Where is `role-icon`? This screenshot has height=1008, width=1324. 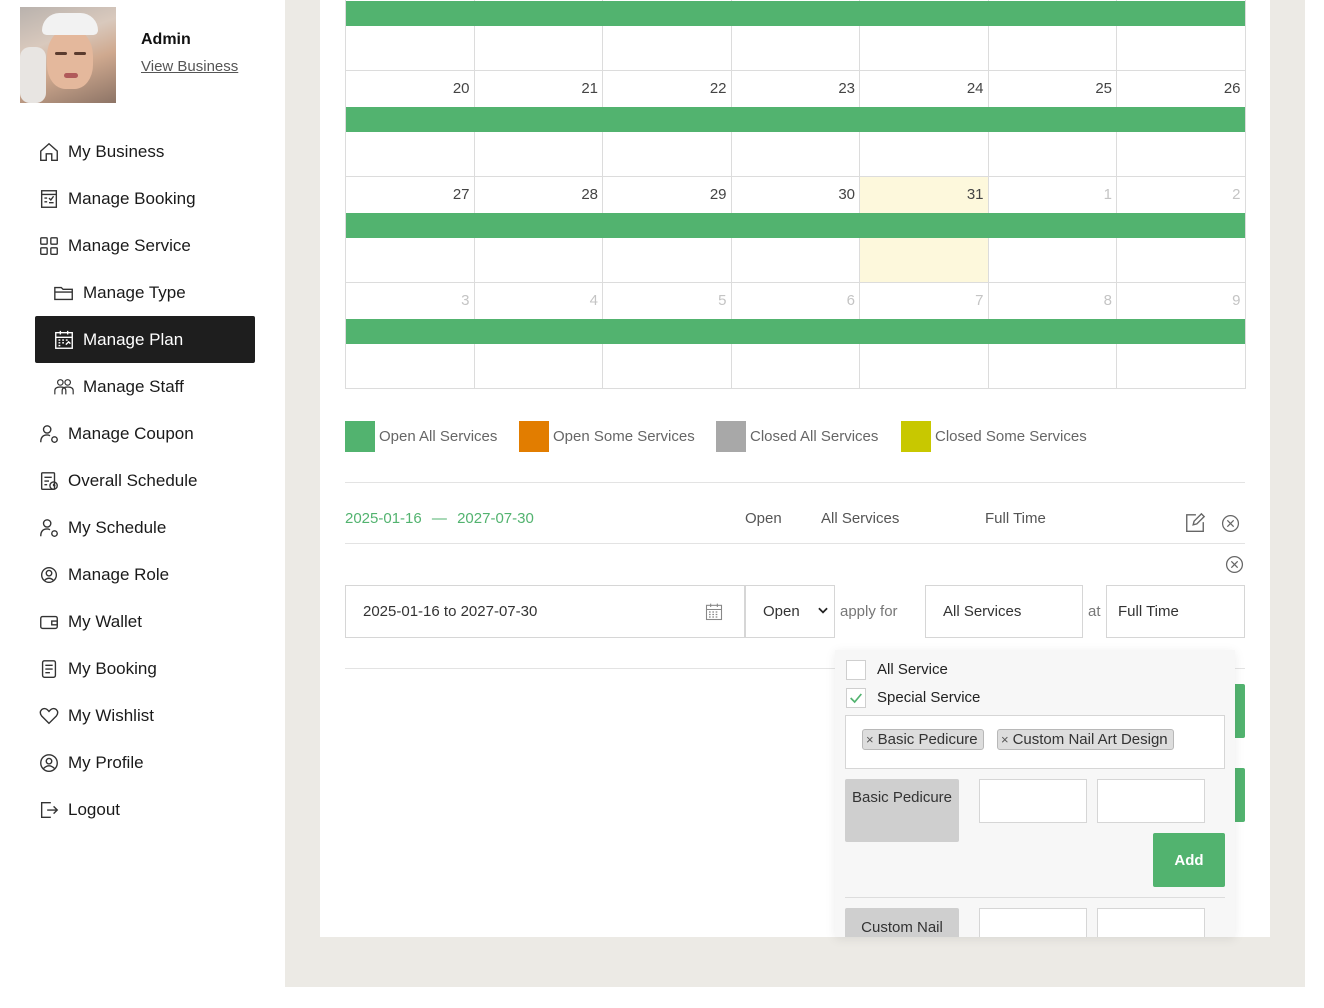
role-icon is located at coordinates (49, 575).